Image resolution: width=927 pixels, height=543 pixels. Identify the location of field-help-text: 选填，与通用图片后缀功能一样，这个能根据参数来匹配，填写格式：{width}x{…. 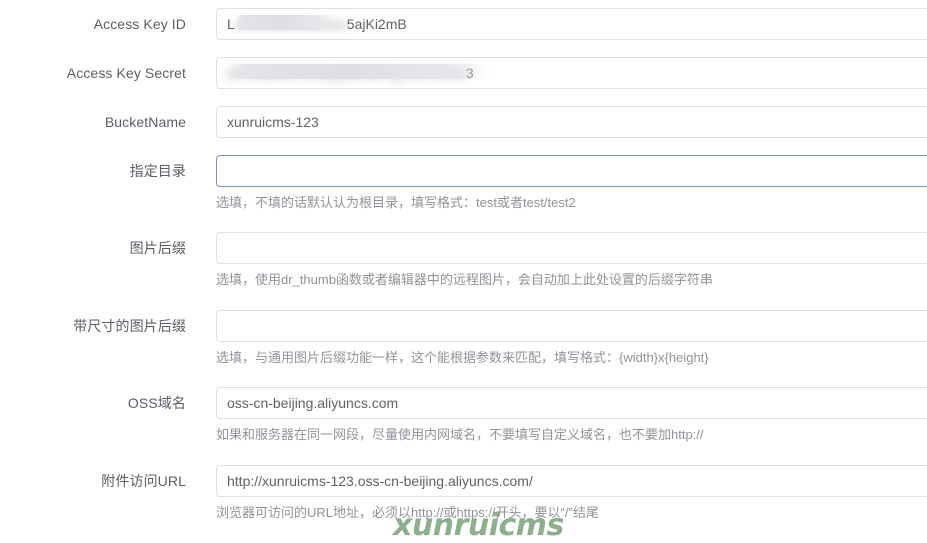
(462, 357).